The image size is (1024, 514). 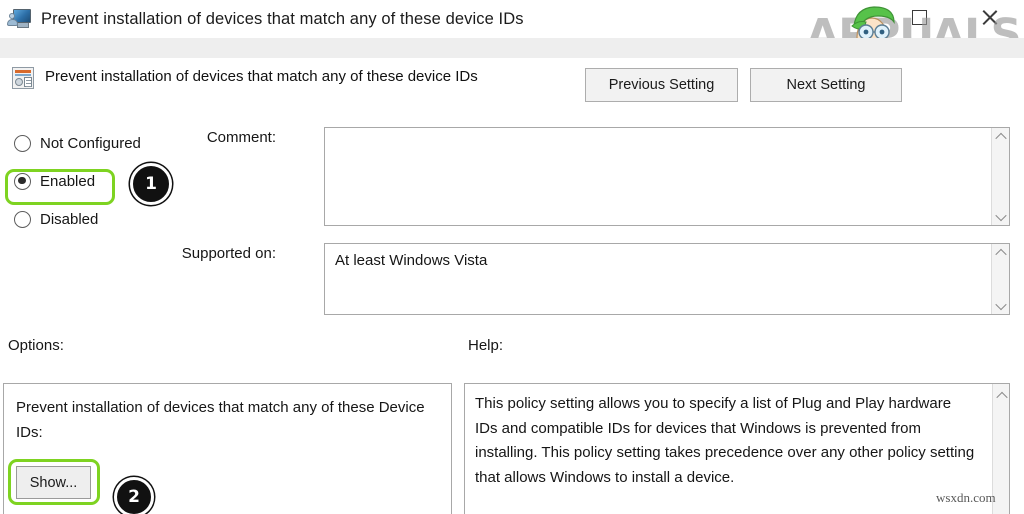 I want to click on supported-on-textbox: At least Windows Vista, so click(x=667, y=279).